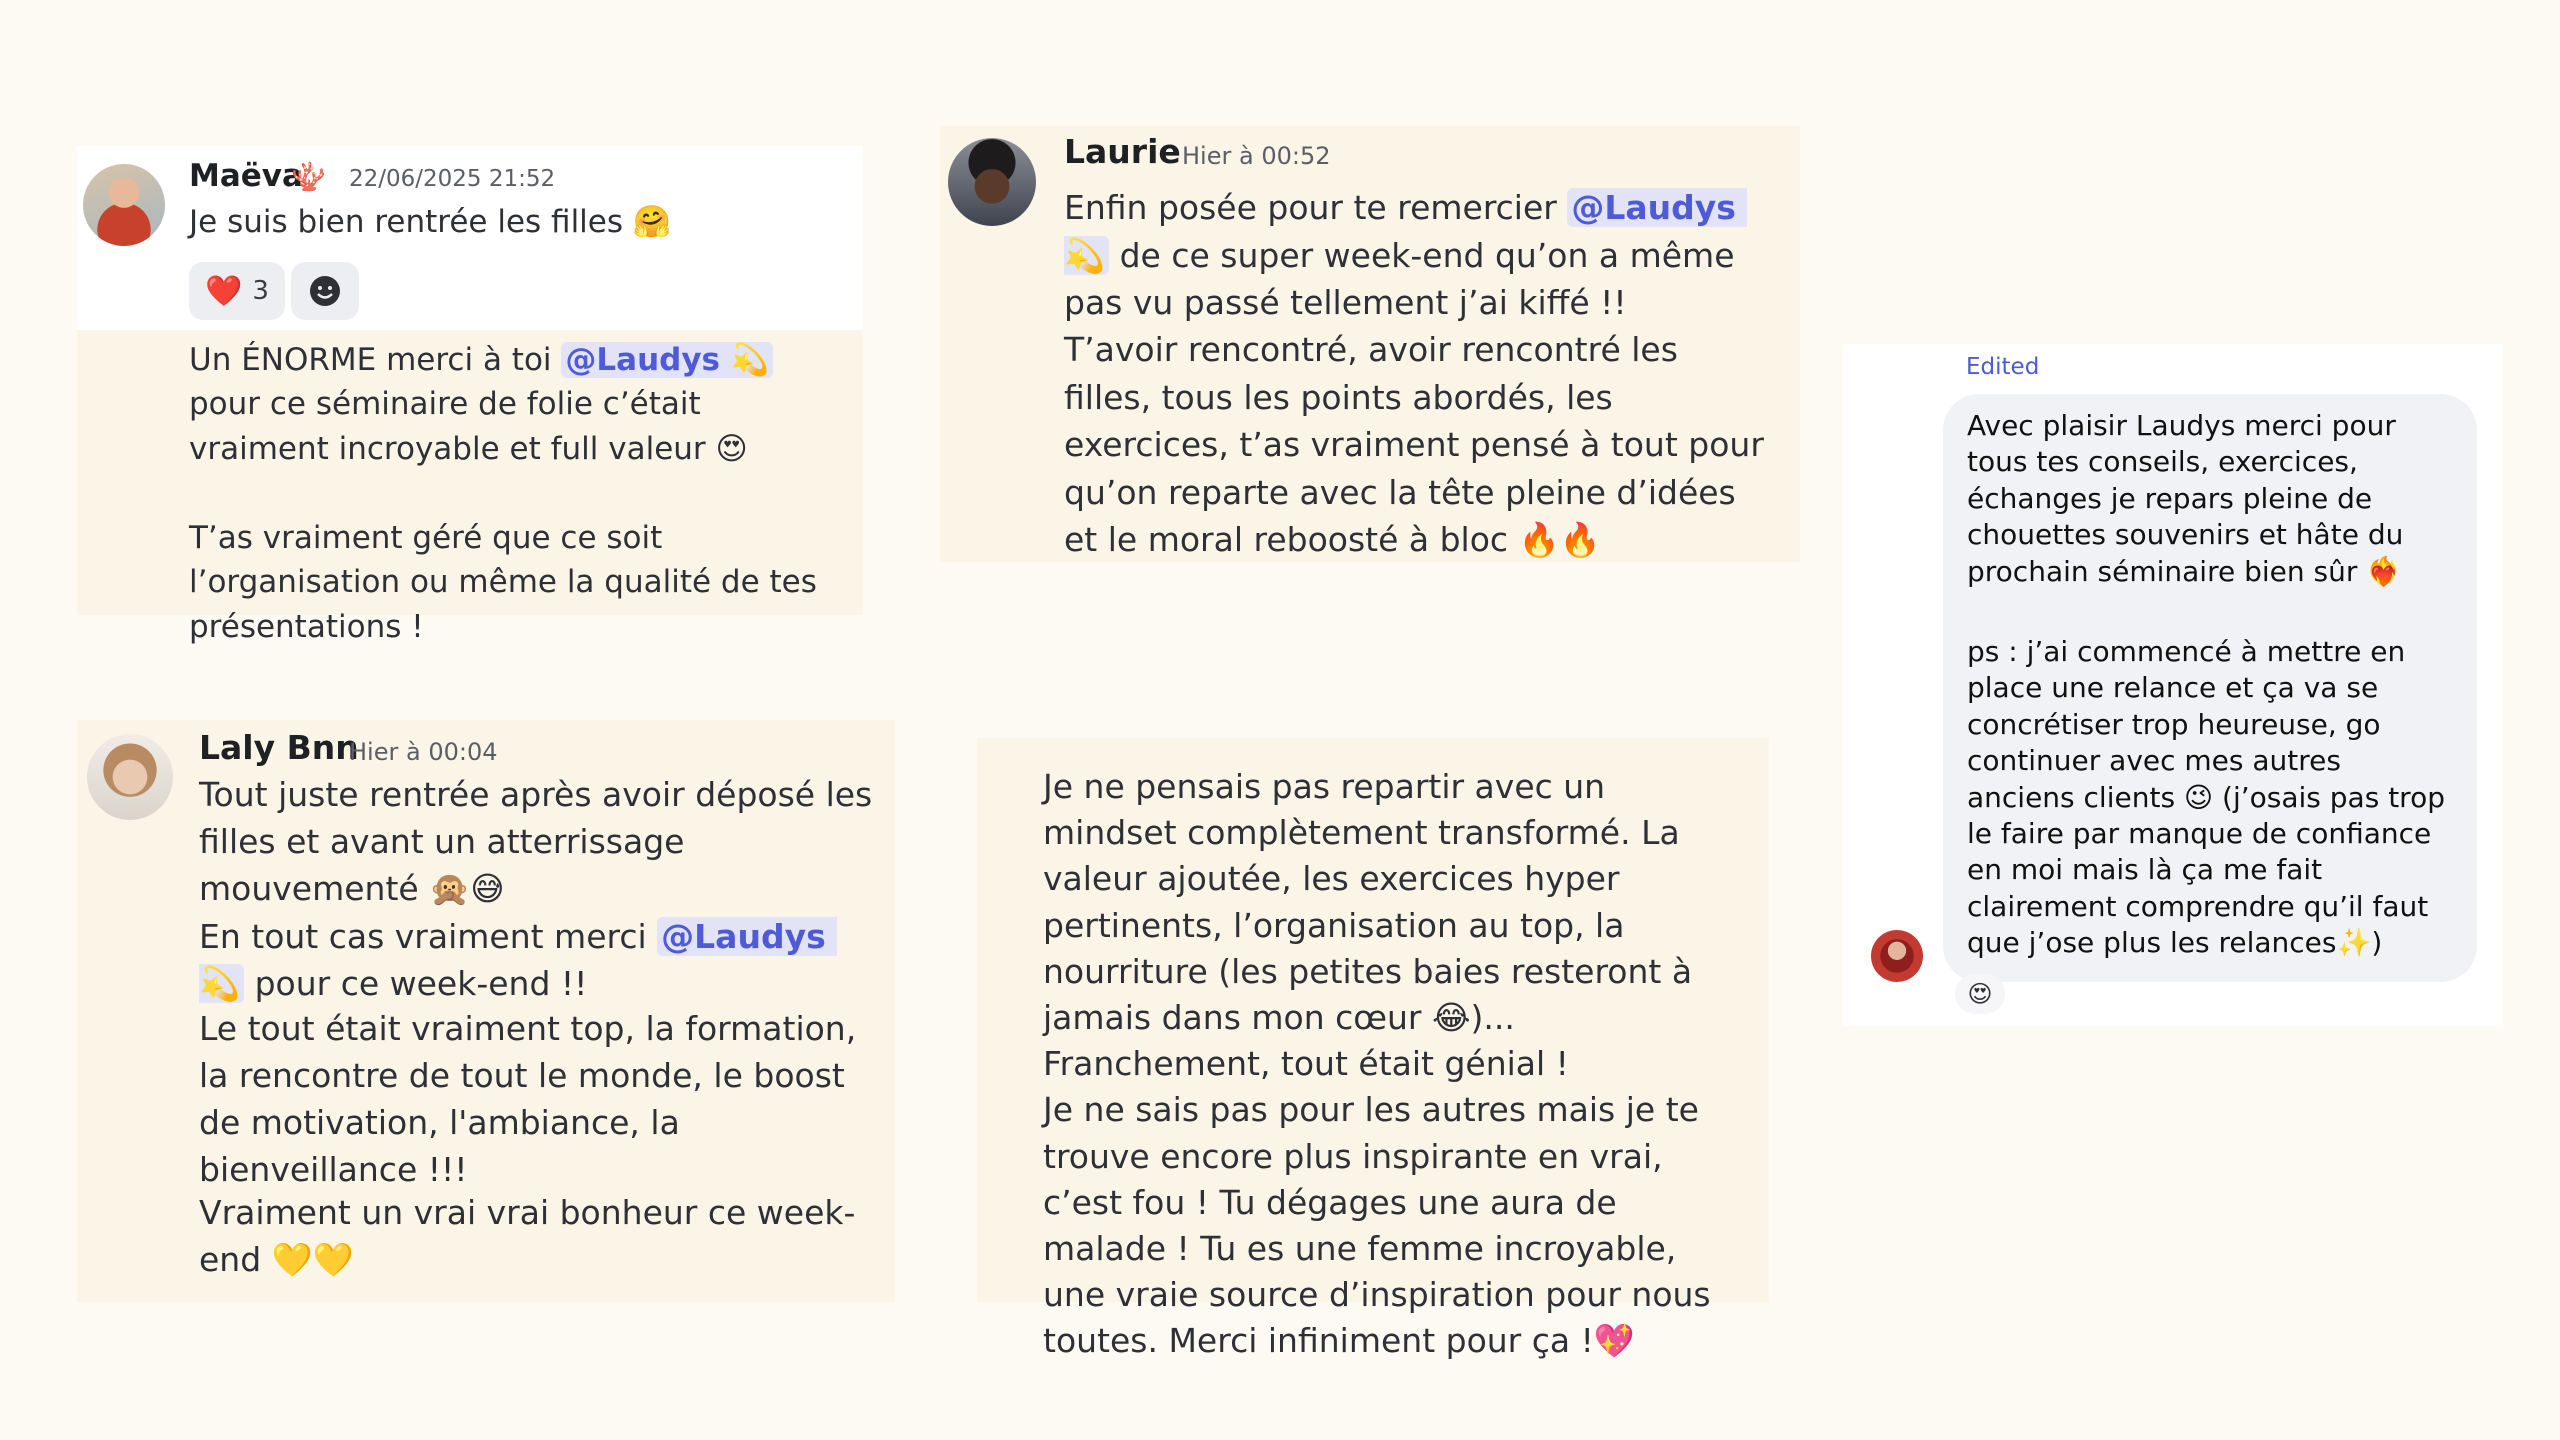 The height and width of the screenshot is (1440, 2560). What do you see at coordinates (428, 936) in the screenshot?
I see `laly-message-2-a: En tout cas vraiment merci` at bounding box center [428, 936].